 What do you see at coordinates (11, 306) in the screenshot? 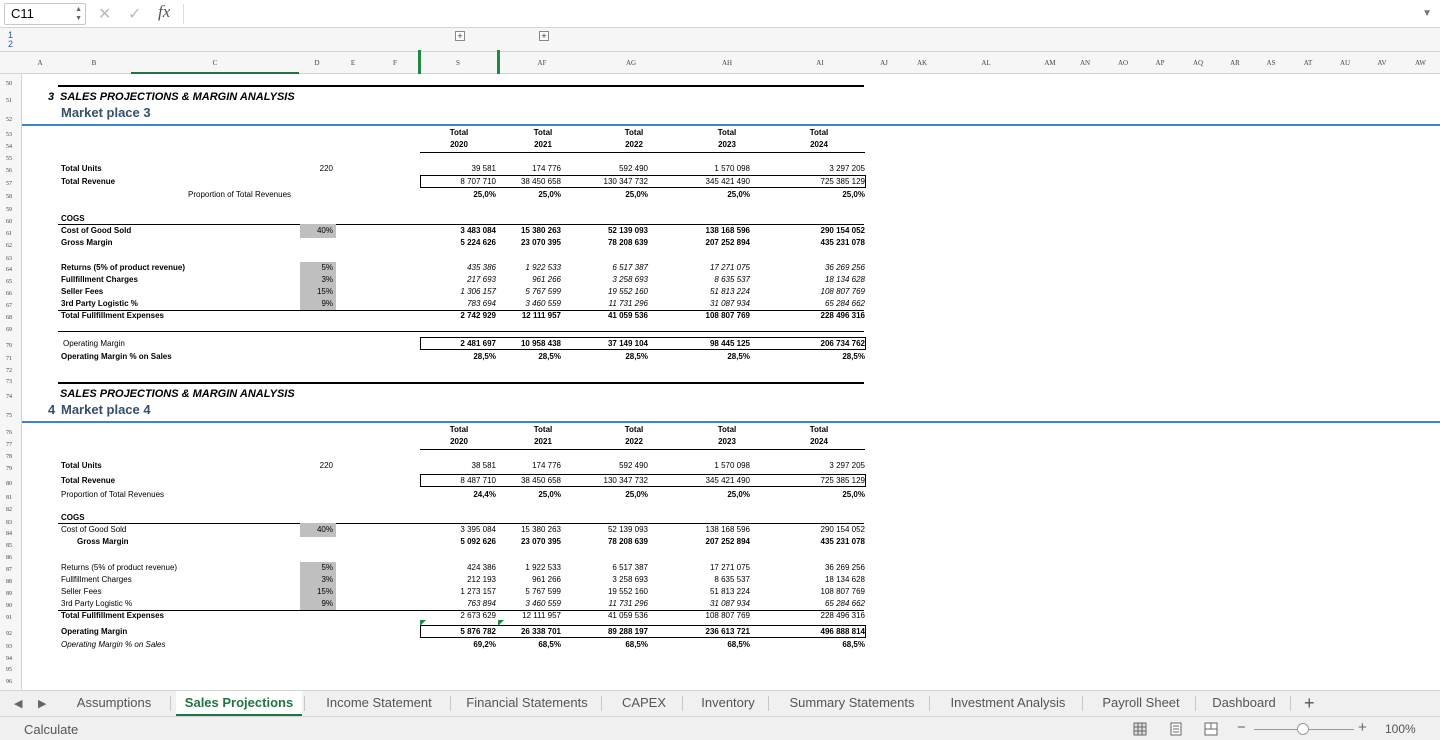
I see `row-header: 67` at bounding box center [11, 306].